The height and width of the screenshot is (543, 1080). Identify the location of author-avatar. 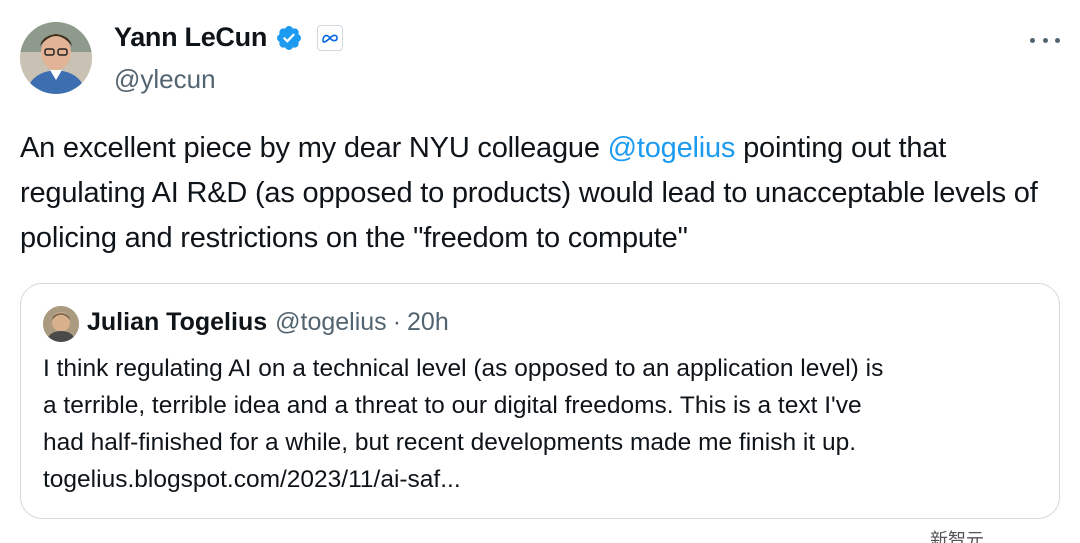
(56, 58).